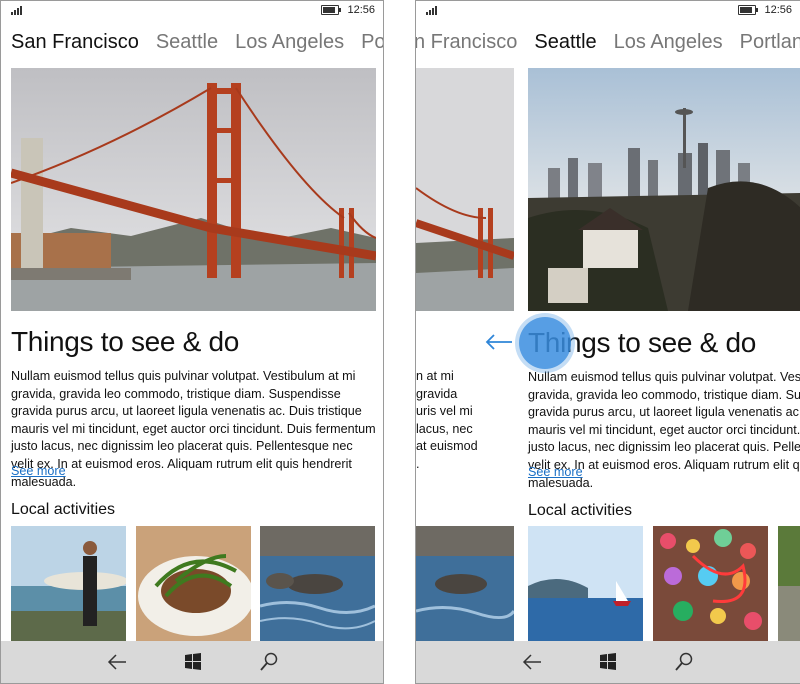  What do you see at coordinates (499, 342) in the screenshot?
I see `swipe-left-arrow-icon` at bounding box center [499, 342].